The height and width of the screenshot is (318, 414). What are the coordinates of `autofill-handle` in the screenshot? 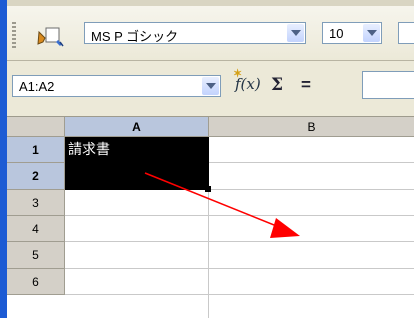 It's located at (208, 189).